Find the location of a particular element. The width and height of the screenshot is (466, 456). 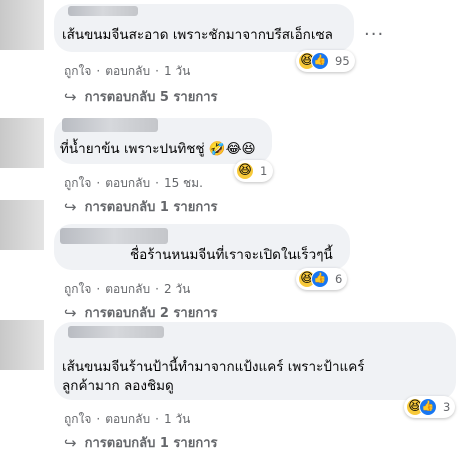

view-replies-label: การตอบกลับ 5 รายการ is located at coordinates (151, 97).